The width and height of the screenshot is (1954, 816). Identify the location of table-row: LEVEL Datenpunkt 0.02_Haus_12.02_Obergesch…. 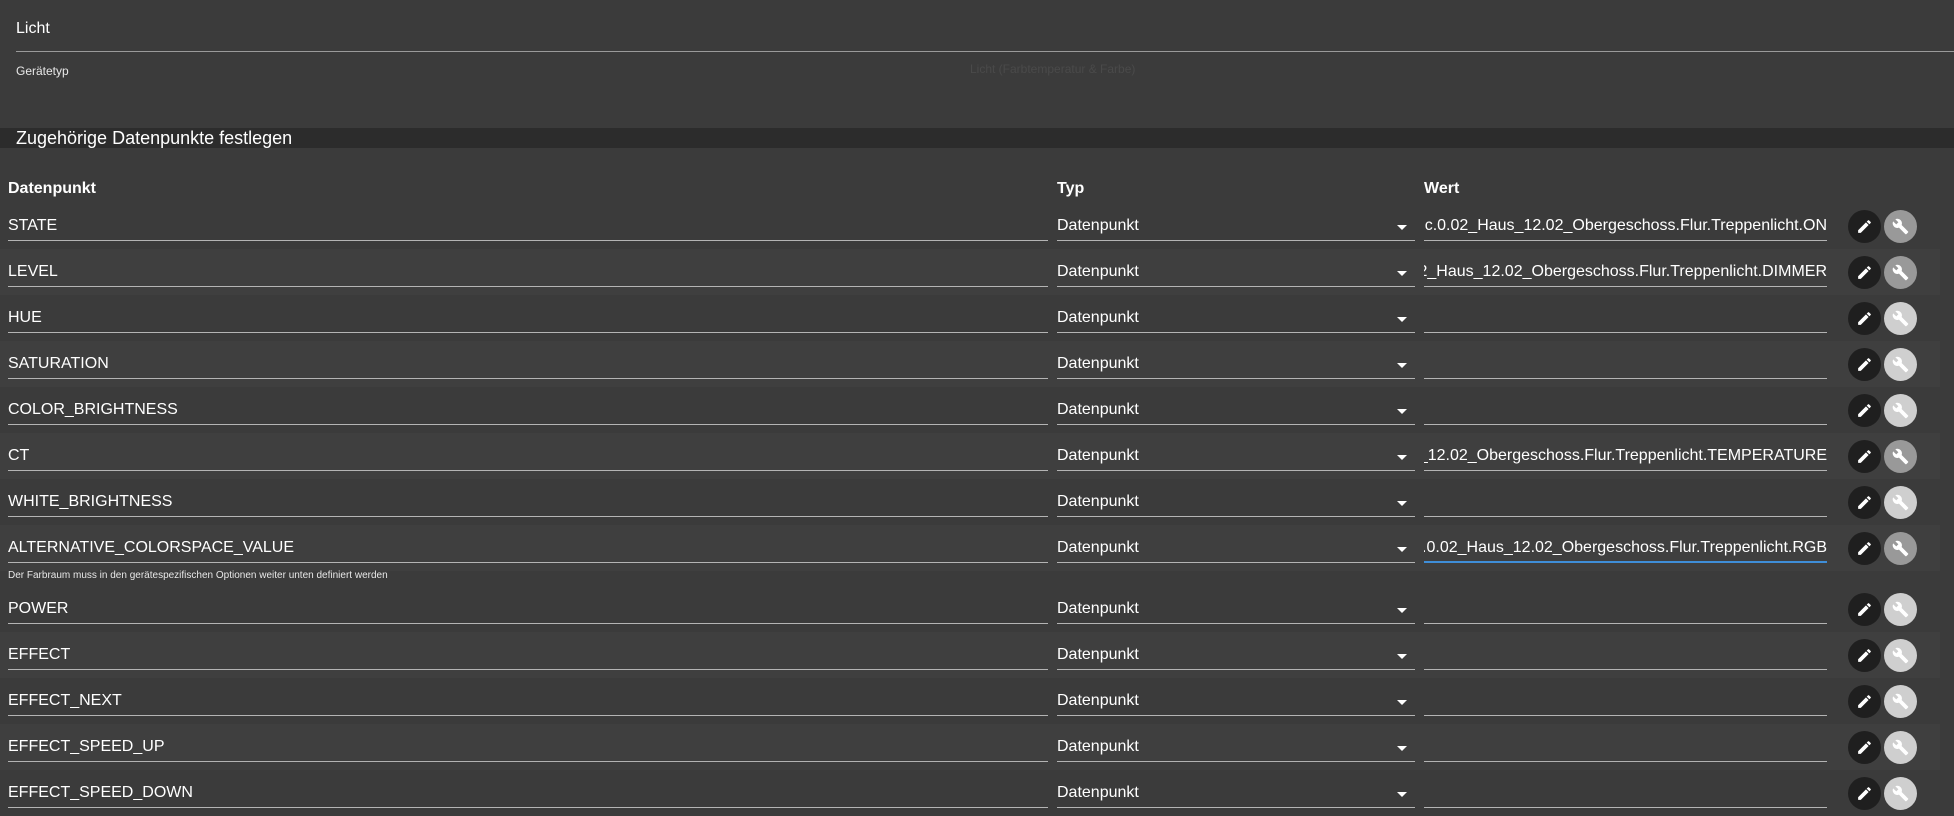
(970, 272).